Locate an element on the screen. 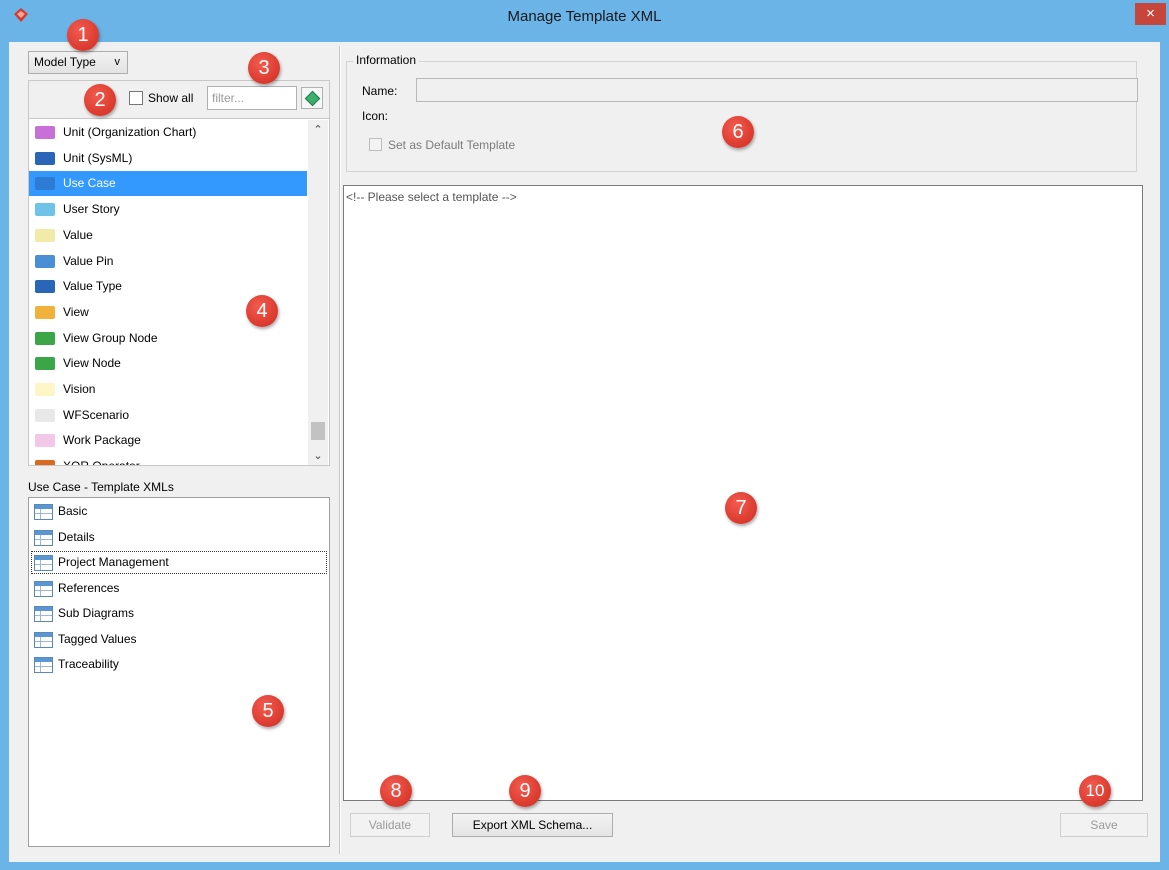 The height and width of the screenshot is (870, 1169). scroll-up-icon: ⌃ is located at coordinates (318, 129).